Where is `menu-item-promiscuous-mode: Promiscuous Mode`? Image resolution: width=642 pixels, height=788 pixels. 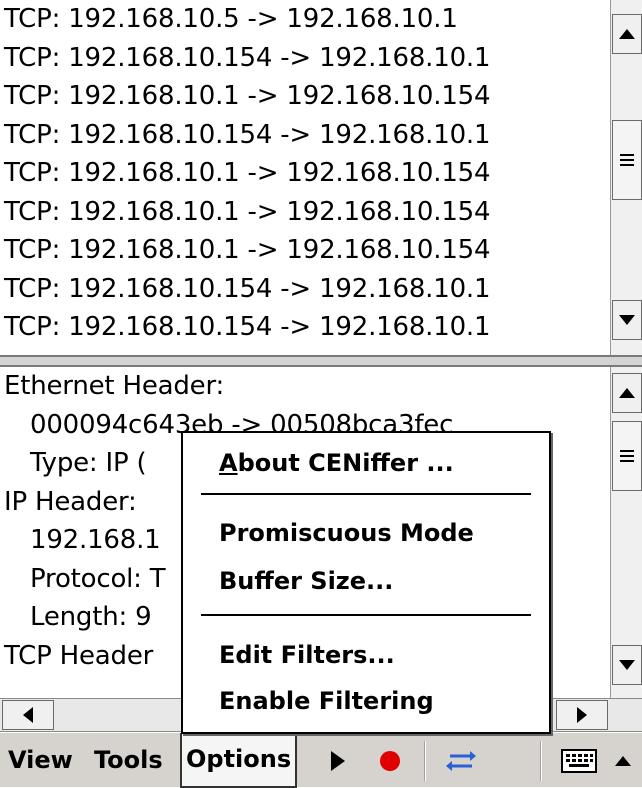 menu-item-promiscuous-mode: Promiscuous Mode is located at coordinates (346, 533).